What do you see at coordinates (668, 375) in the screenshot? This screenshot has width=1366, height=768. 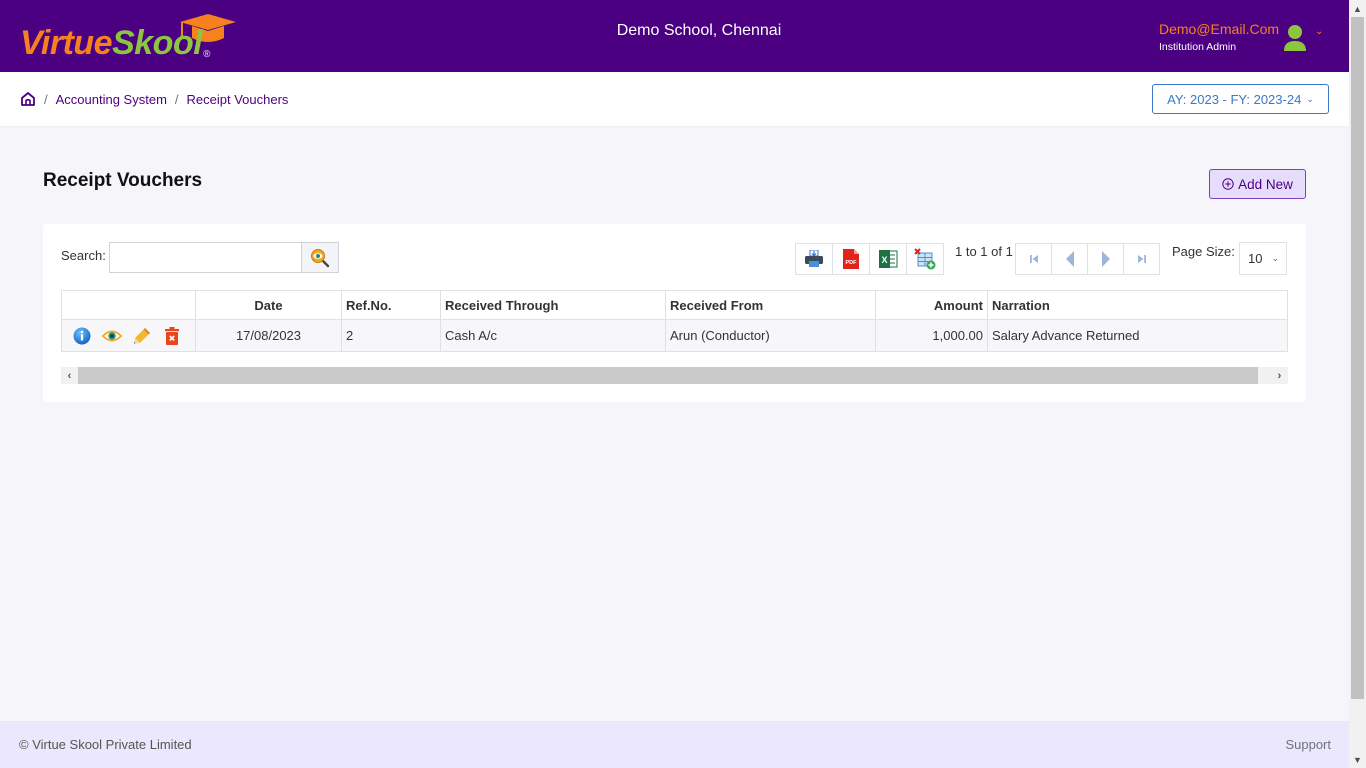 I see `horizontal-scroll-thumb` at bounding box center [668, 375].